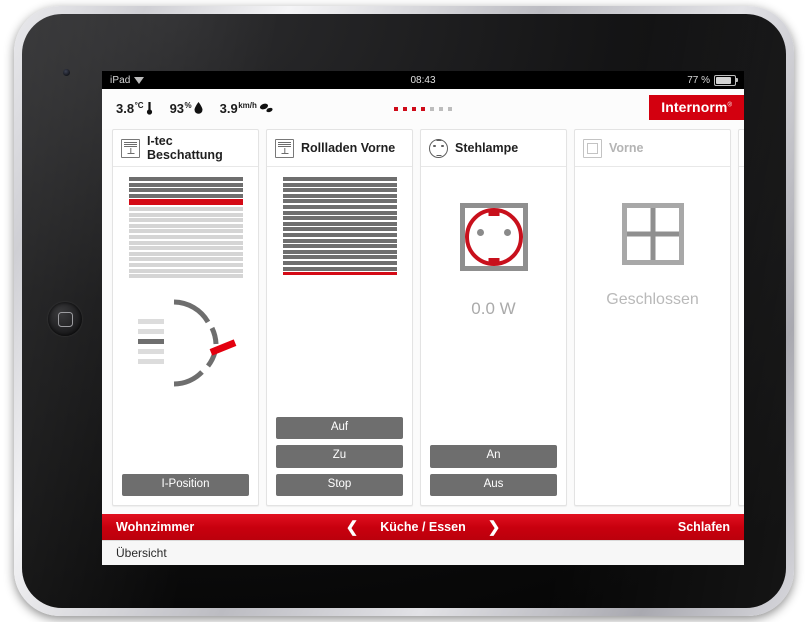  I want to click on nav-prev-room-label: Wohnzimmer, so click(155, 527).